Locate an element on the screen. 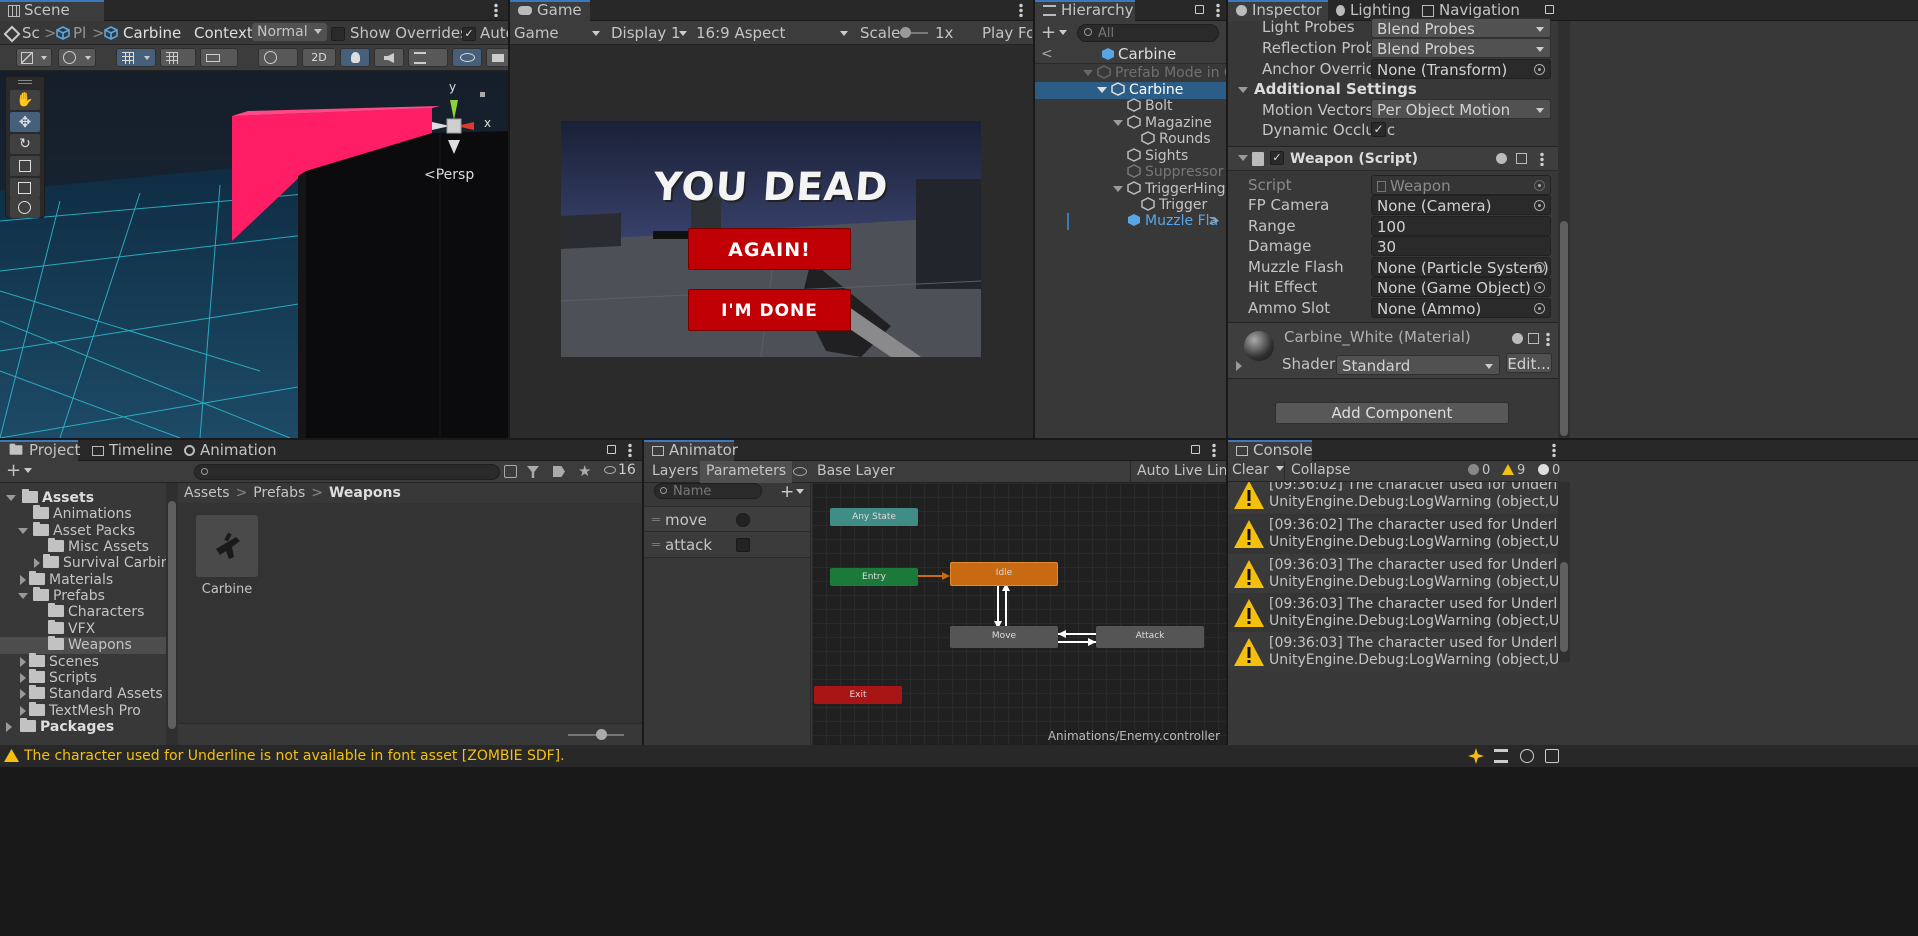  tree-item: Rounds is located at coordinates (1130, 139).